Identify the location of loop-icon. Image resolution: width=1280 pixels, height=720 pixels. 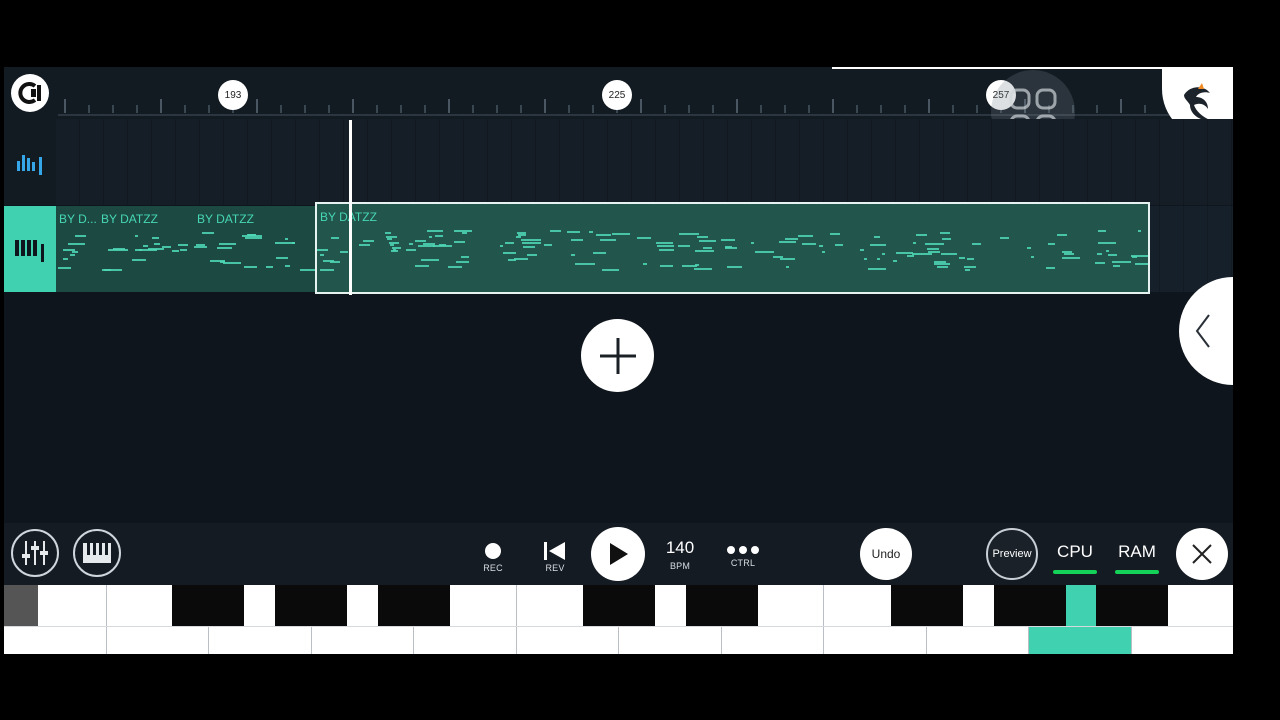
(29, 93).